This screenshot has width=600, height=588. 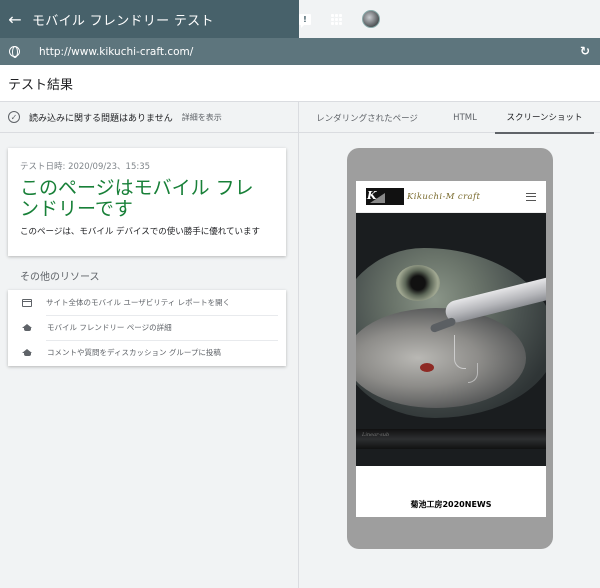 I want to click on tab-rendered-page: レンダリングされたページ, so click(x=367, y=117).